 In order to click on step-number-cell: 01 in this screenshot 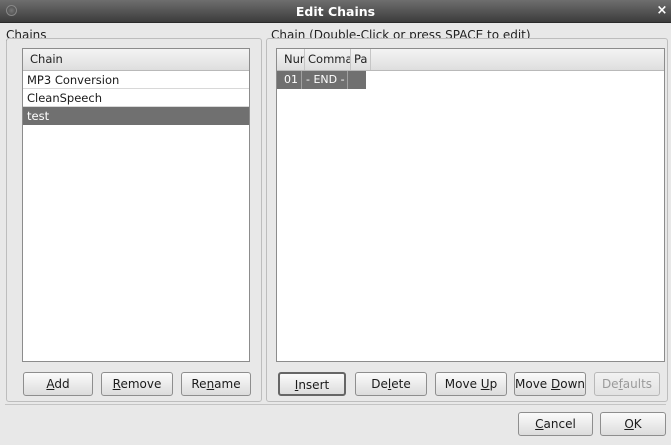, I will do `click(289, 80)`.